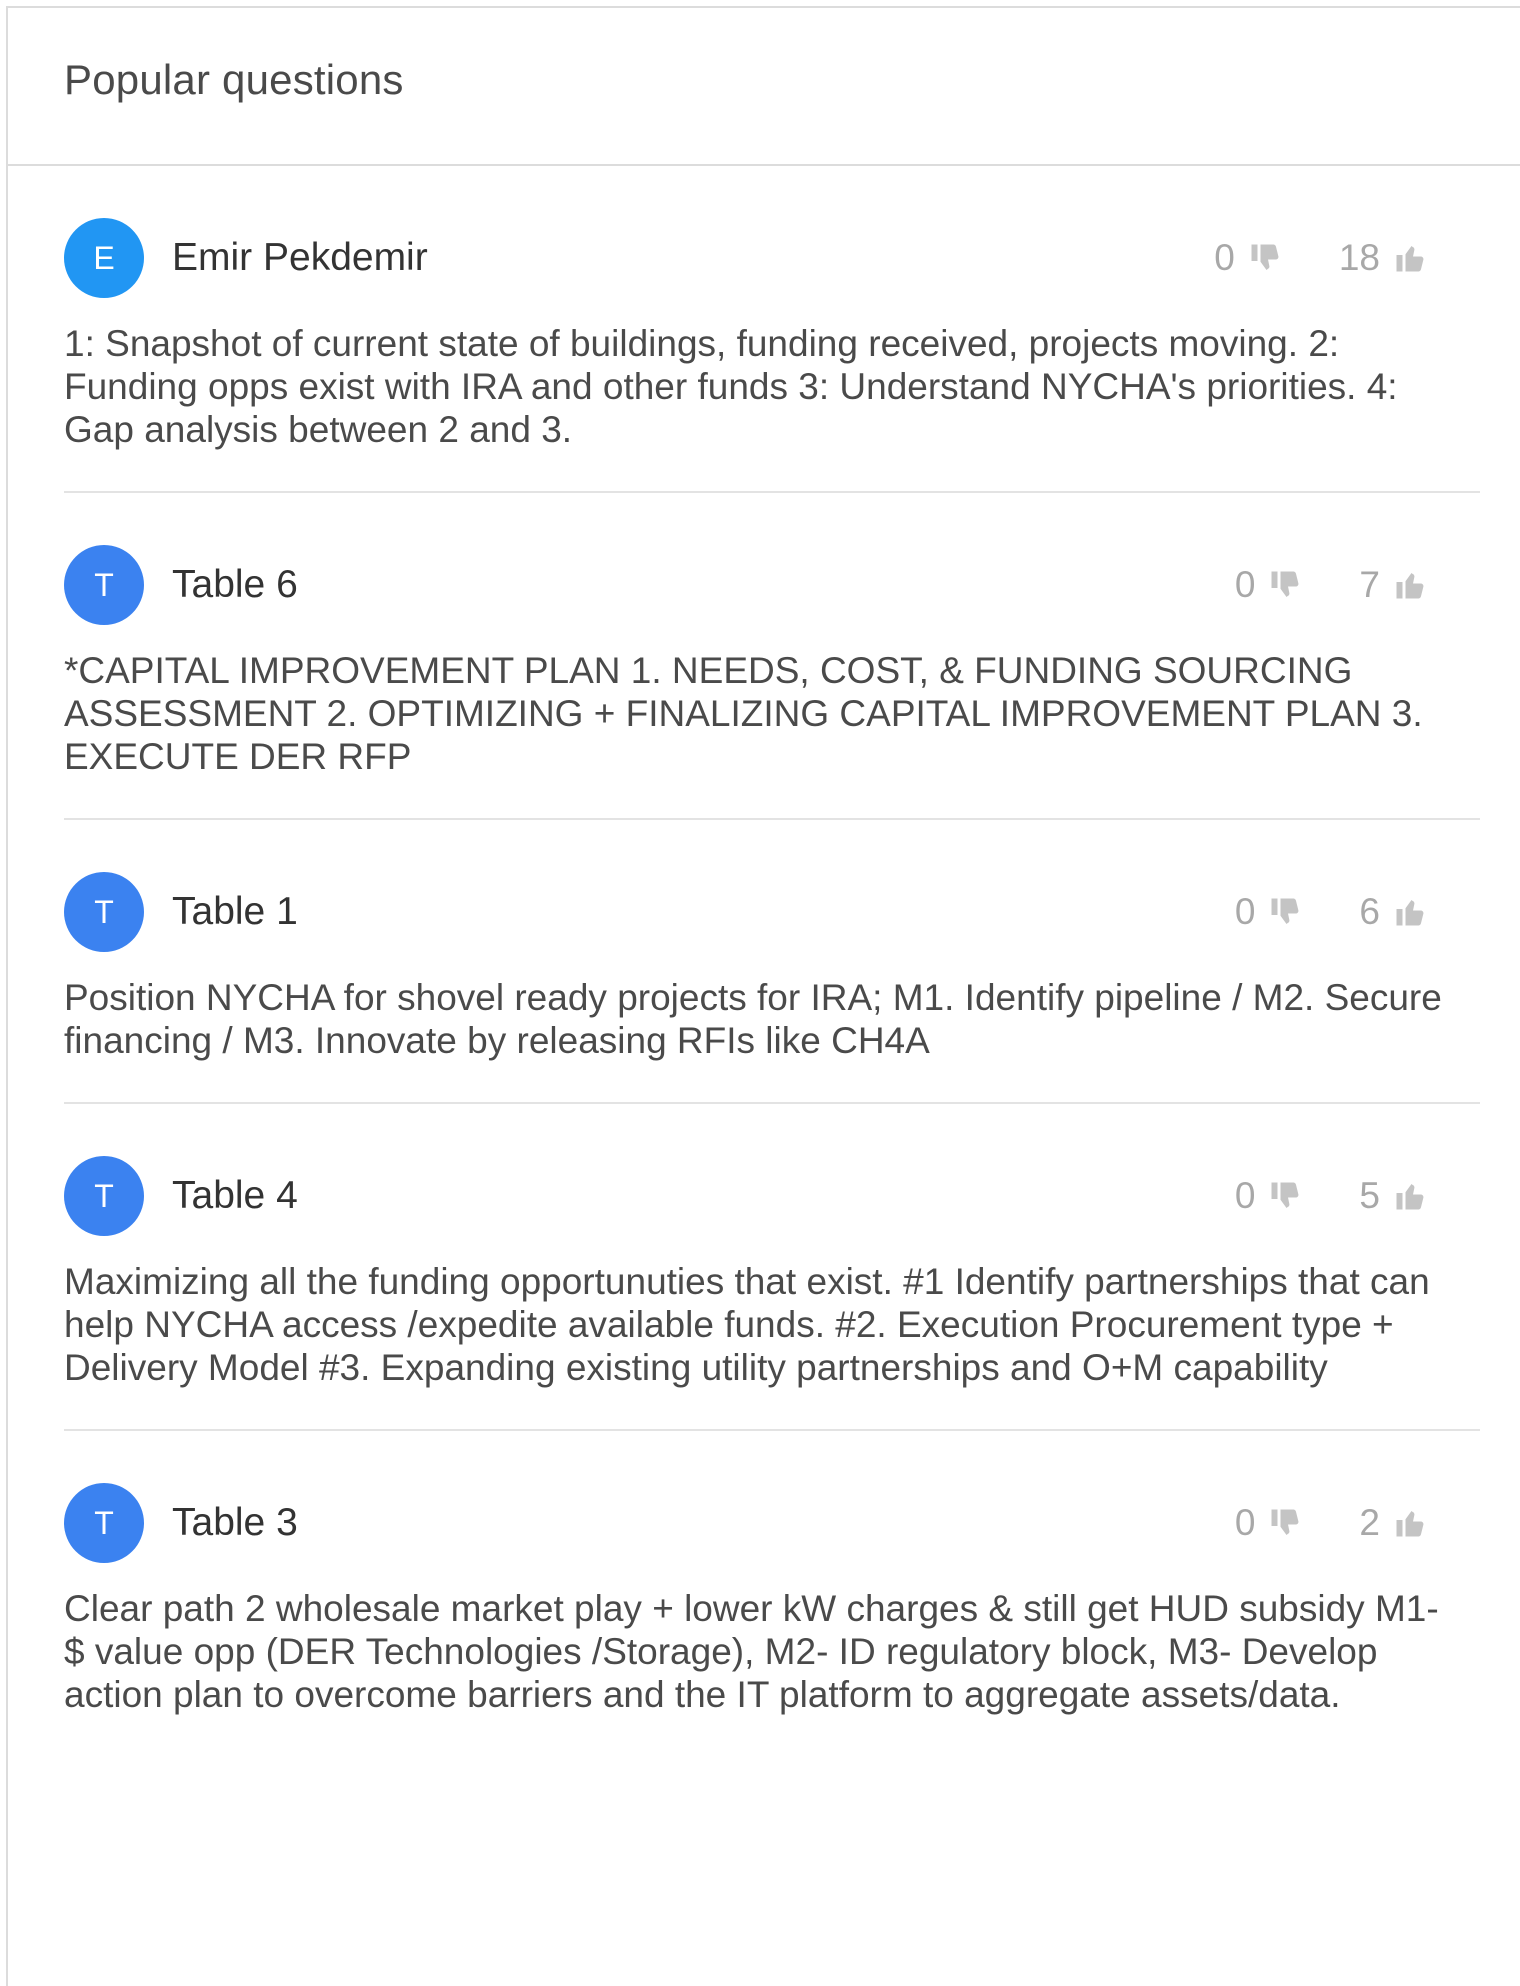 Image resolution: width=1520 pixels, height=1986 pixels. Describe the element at coordinates (300, 257) in the screenshot. I see `author-name: Emir Pekdemir` at that location.